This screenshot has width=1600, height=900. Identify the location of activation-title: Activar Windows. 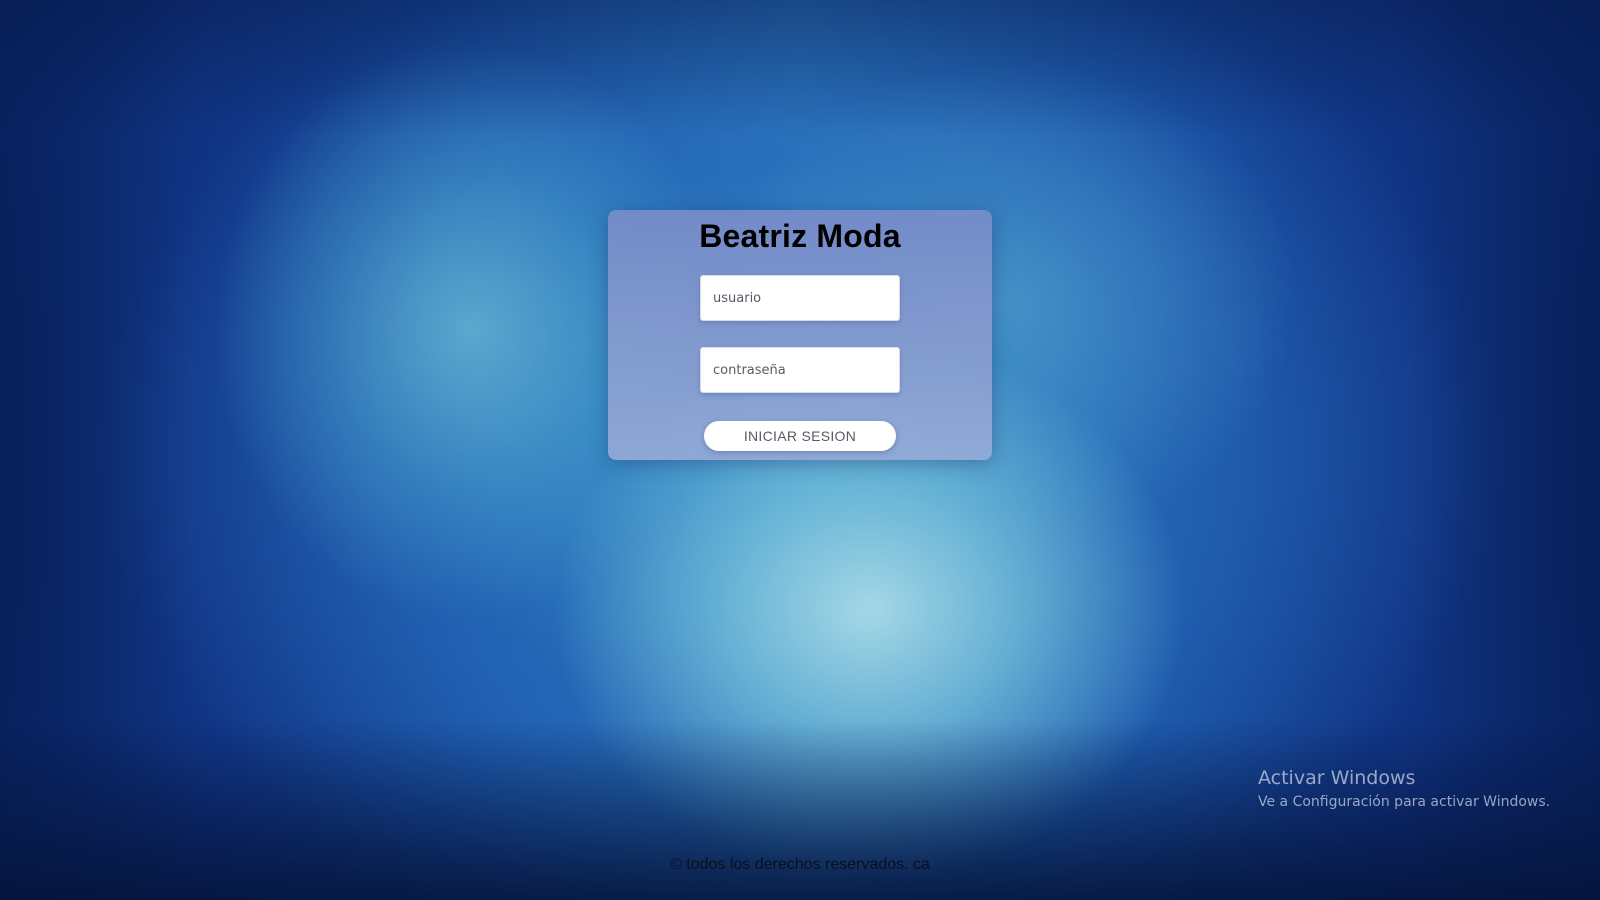
(1337, 778).